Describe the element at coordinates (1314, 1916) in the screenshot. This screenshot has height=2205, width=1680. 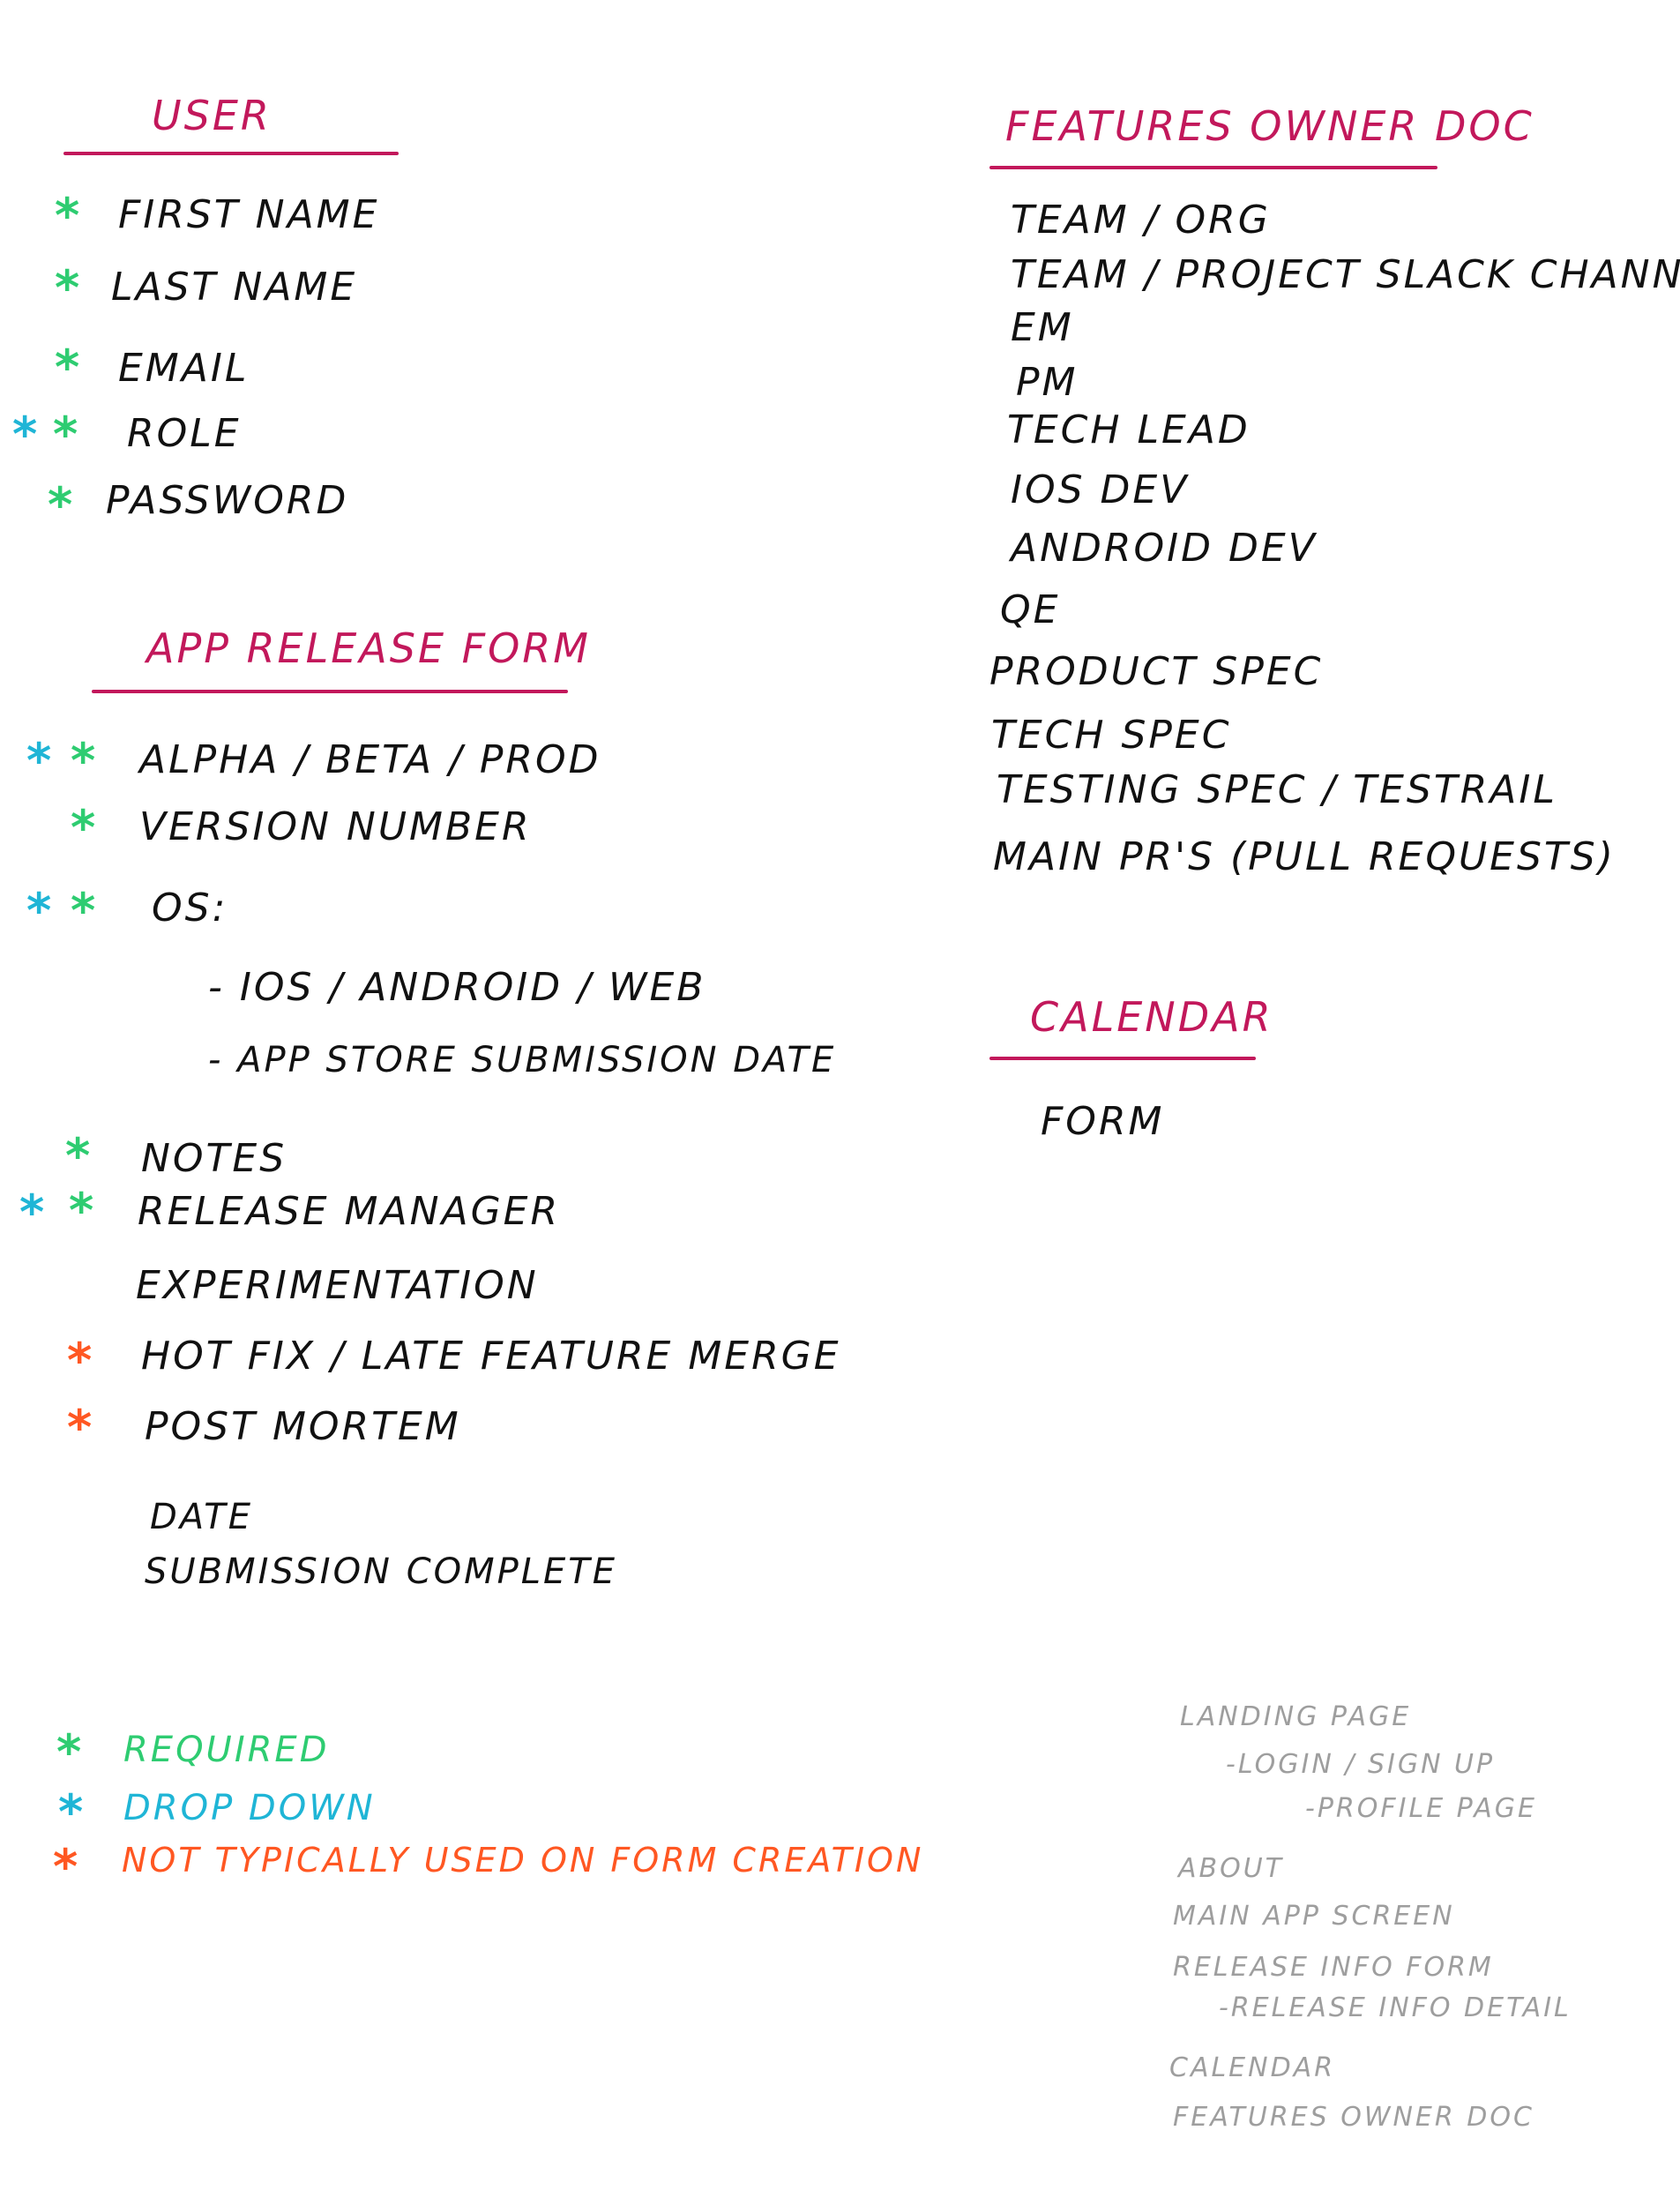
I see `page-main-app-screen: Main App Screen` at that location.